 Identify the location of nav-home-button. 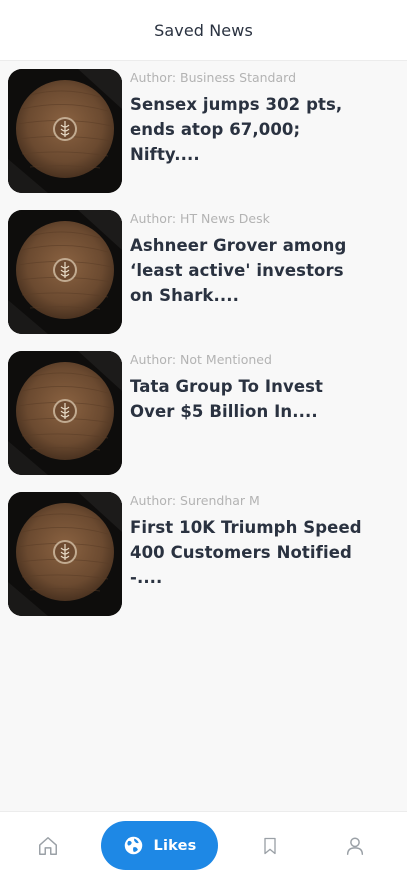
(48, 846).